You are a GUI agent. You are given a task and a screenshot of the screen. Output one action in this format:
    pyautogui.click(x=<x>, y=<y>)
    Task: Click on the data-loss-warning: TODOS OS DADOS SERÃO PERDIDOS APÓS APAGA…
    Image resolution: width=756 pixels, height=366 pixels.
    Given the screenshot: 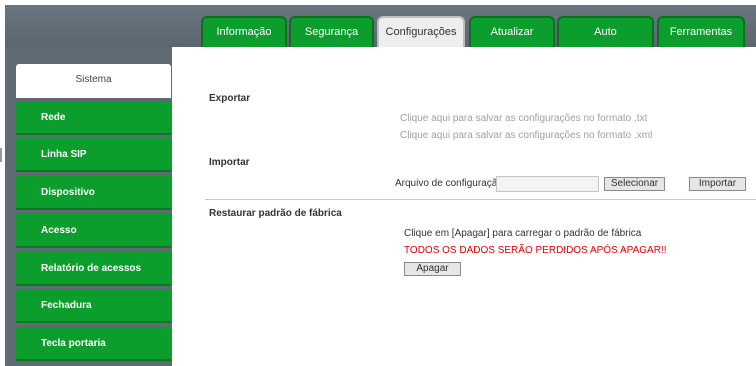 What is the action you would take?
    pyautogui.click(x=535, y=250)
    